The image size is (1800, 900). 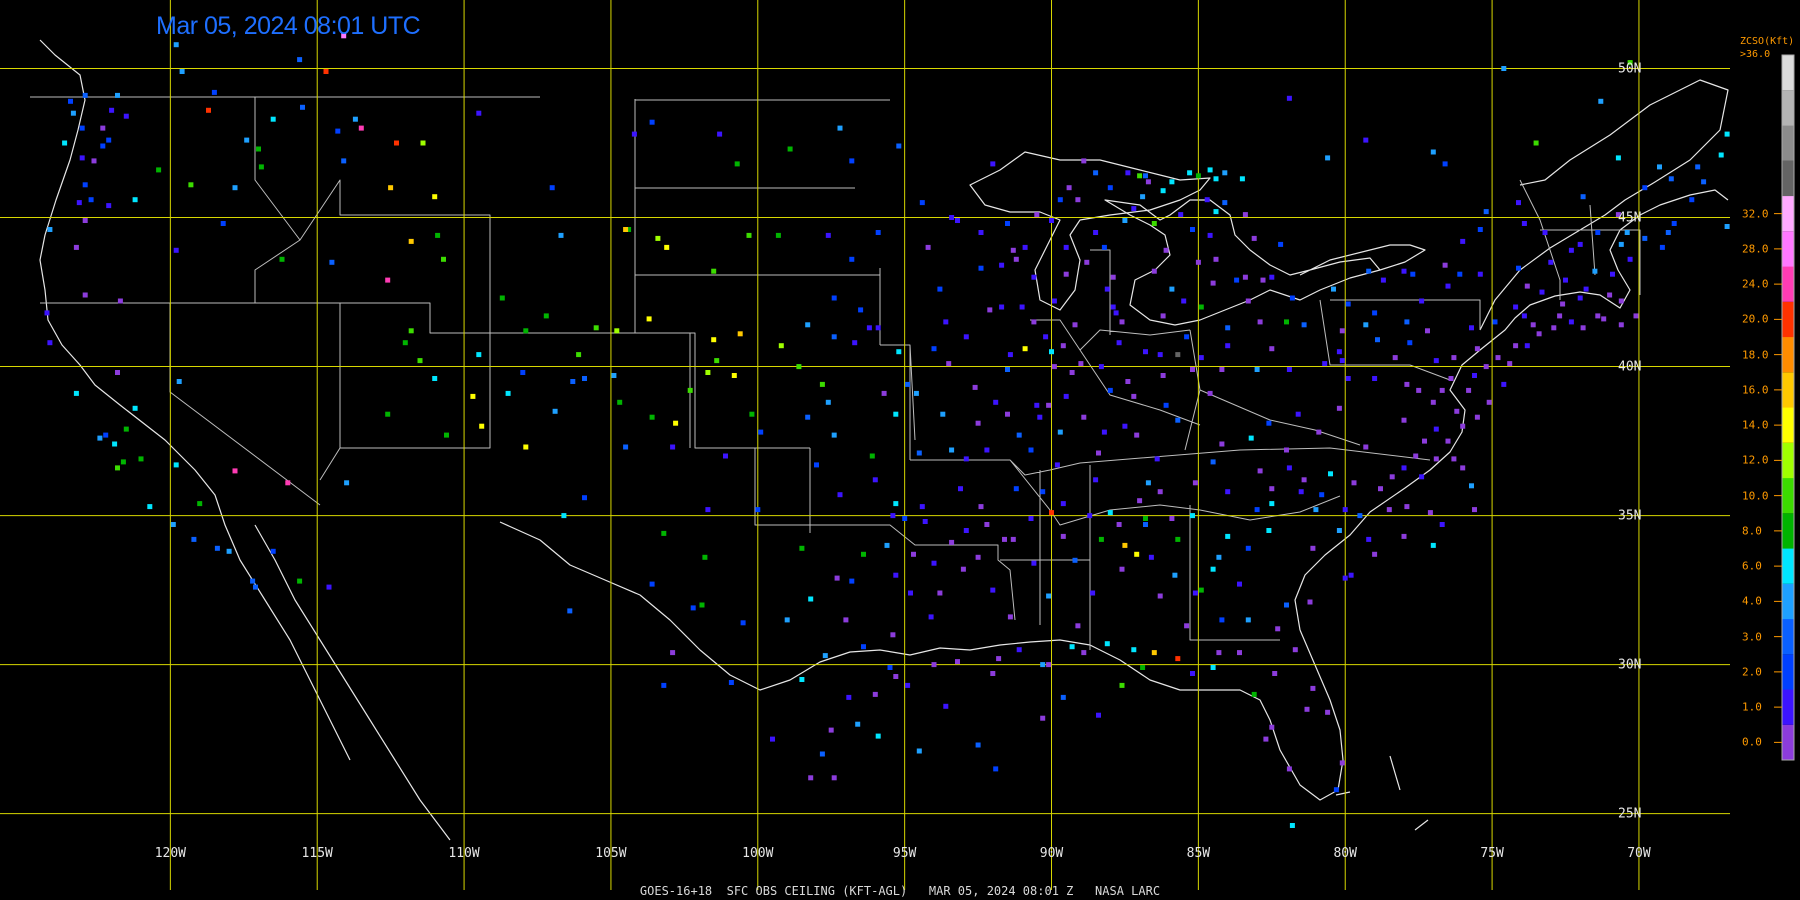 I want to click on lon-label-110w: 110W, so click(x=464, y=853).